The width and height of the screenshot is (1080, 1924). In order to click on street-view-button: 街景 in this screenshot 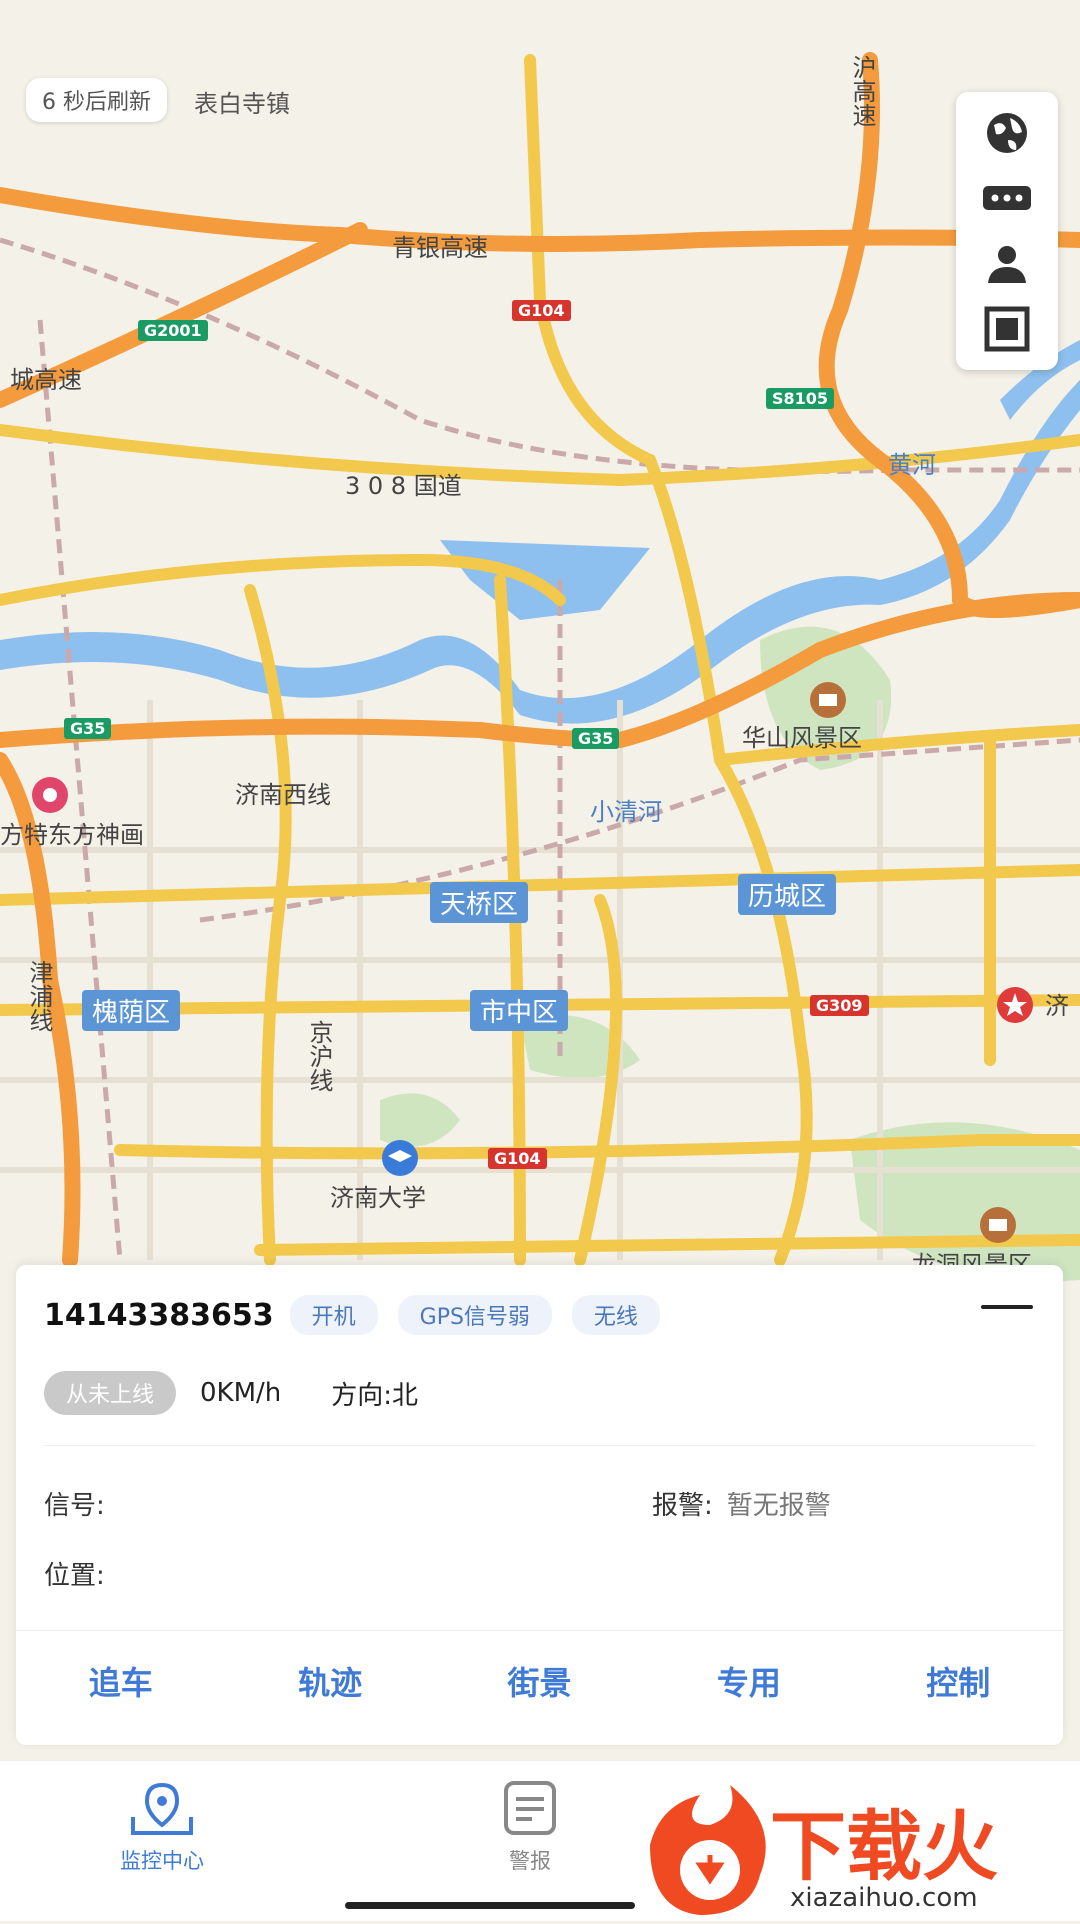, I will do `click(539, 1681)`.